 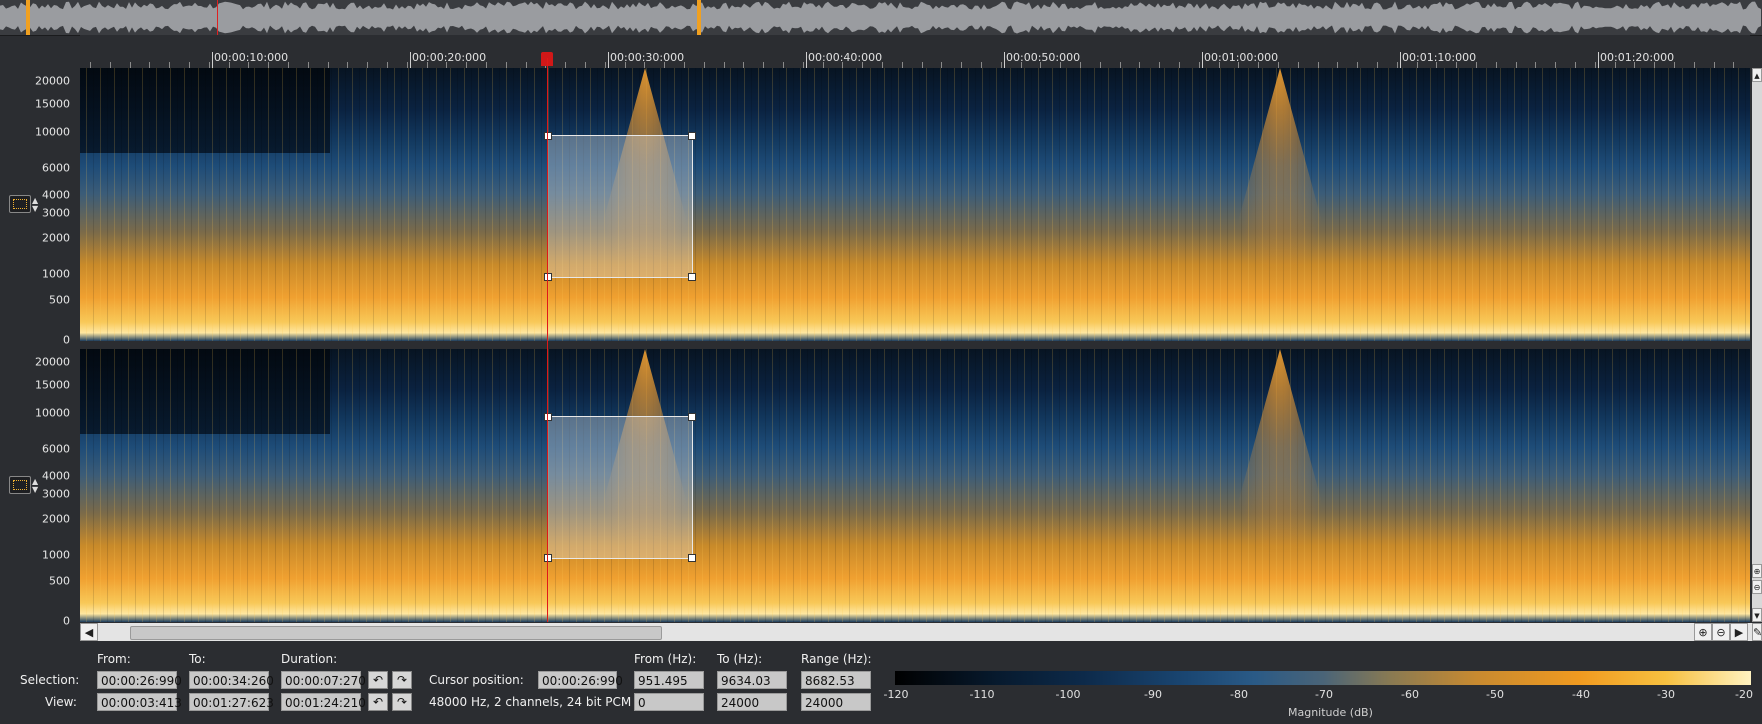 I want to click on from-hz-header: From (Hz):, so click(x=665, y=659).